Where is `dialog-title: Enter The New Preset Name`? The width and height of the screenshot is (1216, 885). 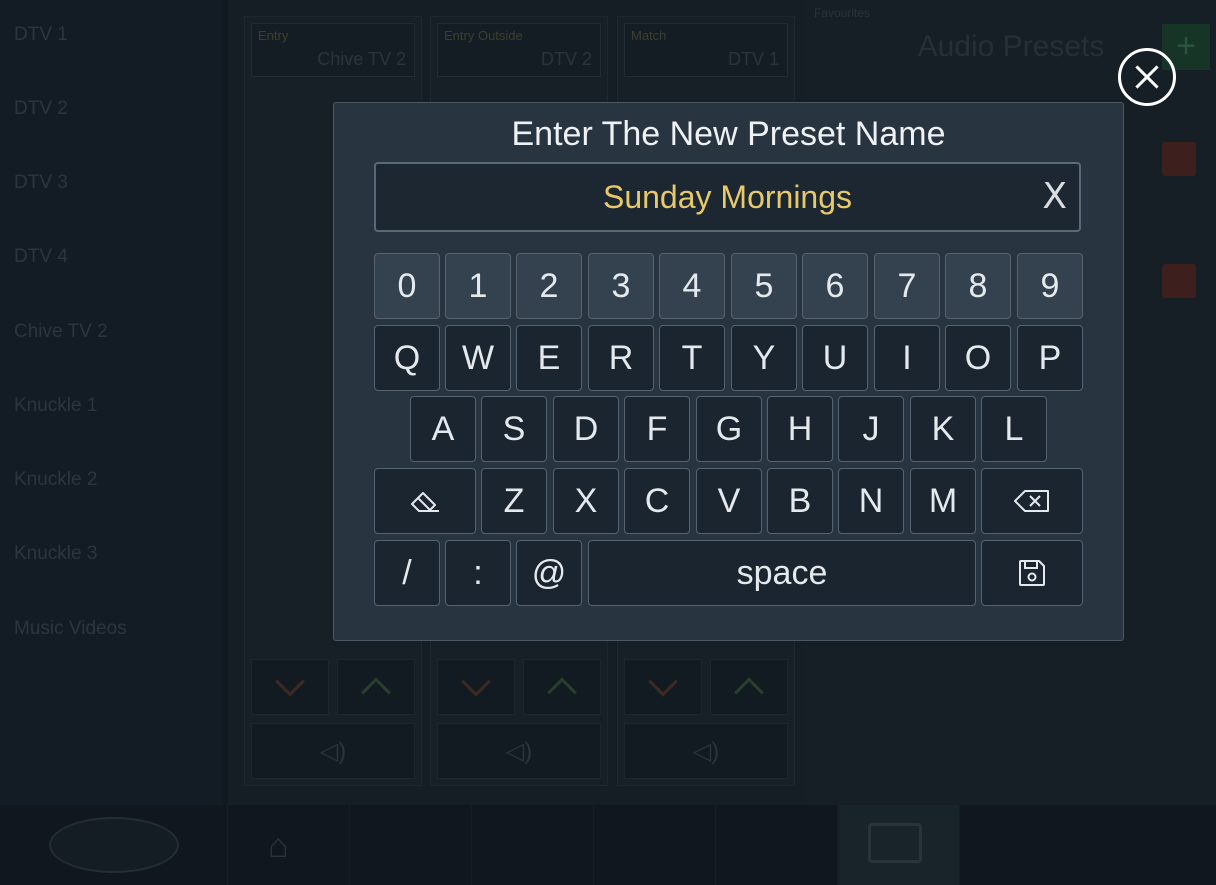 dialog-title: Enter The New Preset Name is located at coordinates (728, 134).